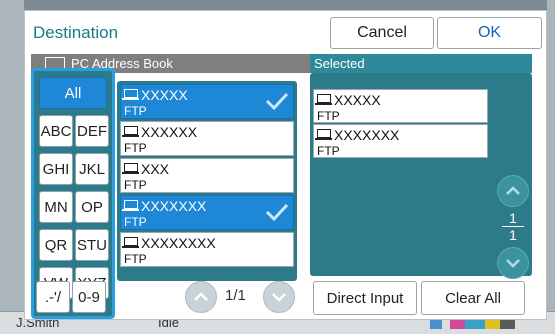  What do you see at coordinates (513, 218) in the screenshot?
I see `selected-page-current: 1` at bounding box center [513, 218].